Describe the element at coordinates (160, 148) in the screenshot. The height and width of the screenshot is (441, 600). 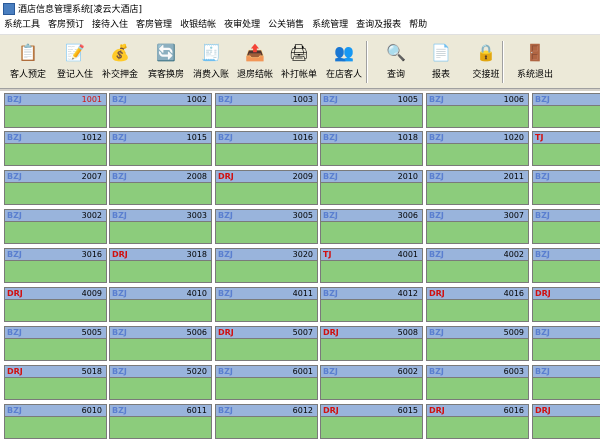
I see `room-tile: BZJ 1015` at that location.